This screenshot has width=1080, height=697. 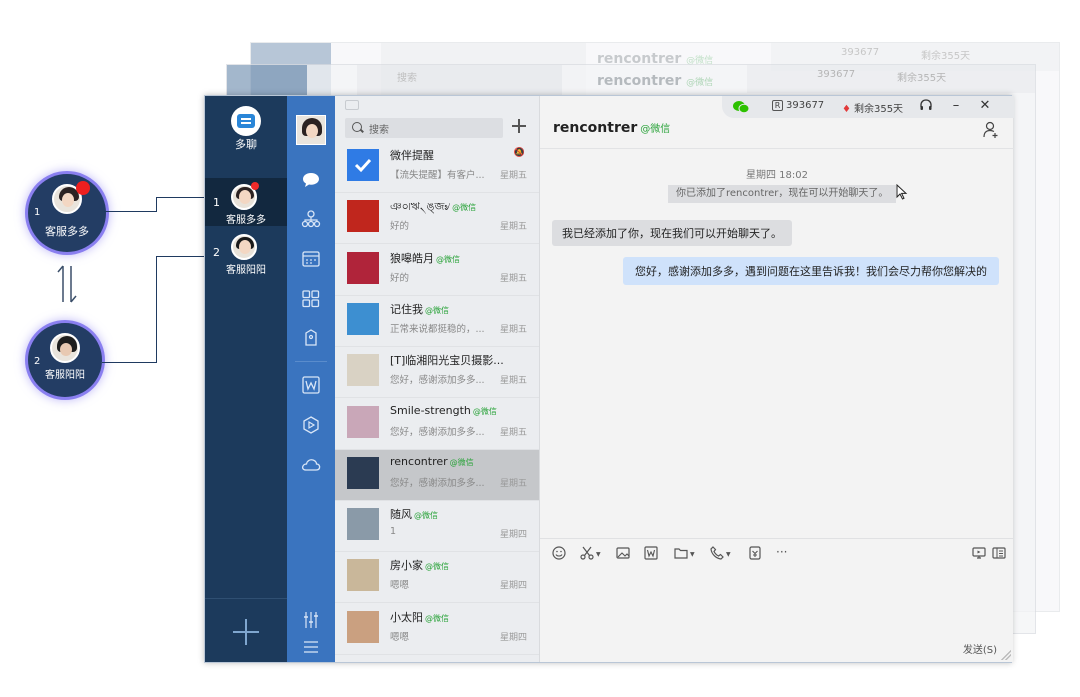 I want to click on mute-icon: 🔕, so click(x=519, y=153).